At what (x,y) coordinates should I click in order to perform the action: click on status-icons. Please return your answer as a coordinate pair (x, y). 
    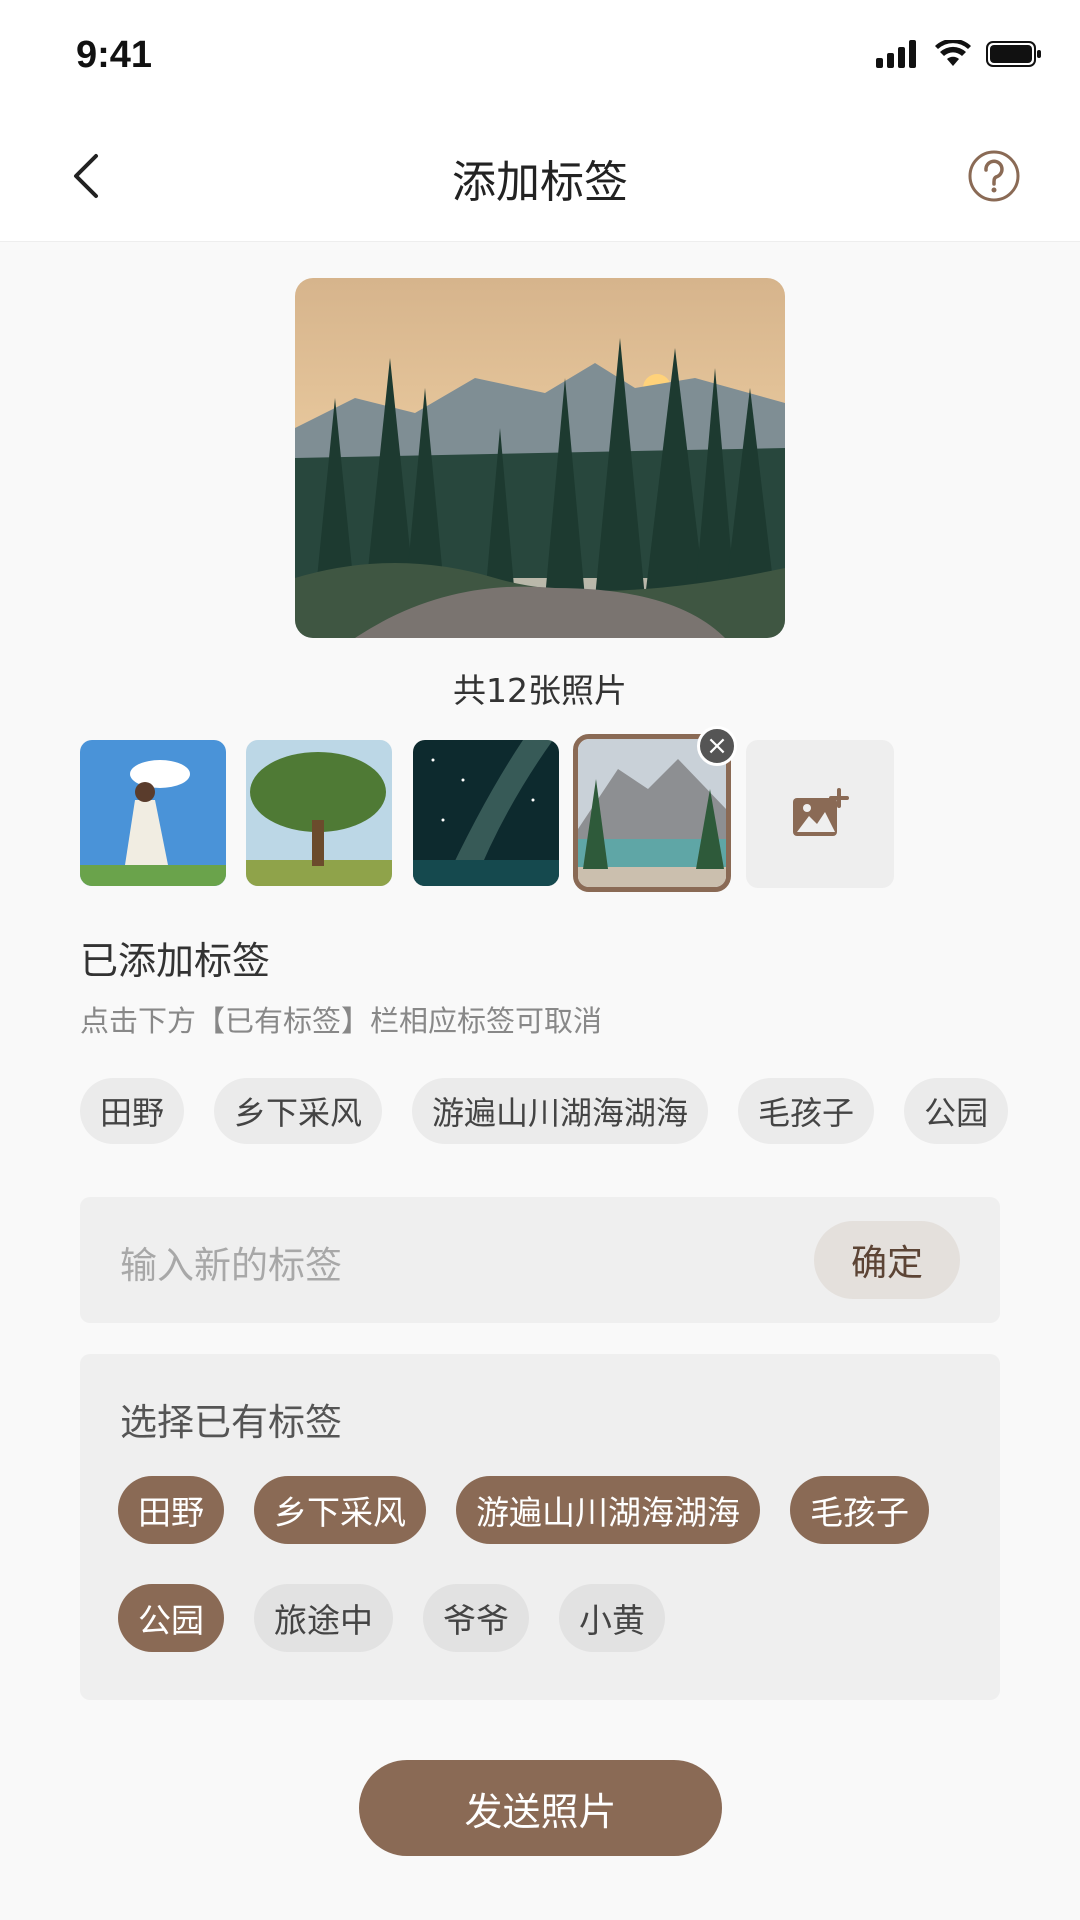
    Looking at the image, I should click on (959, 54).